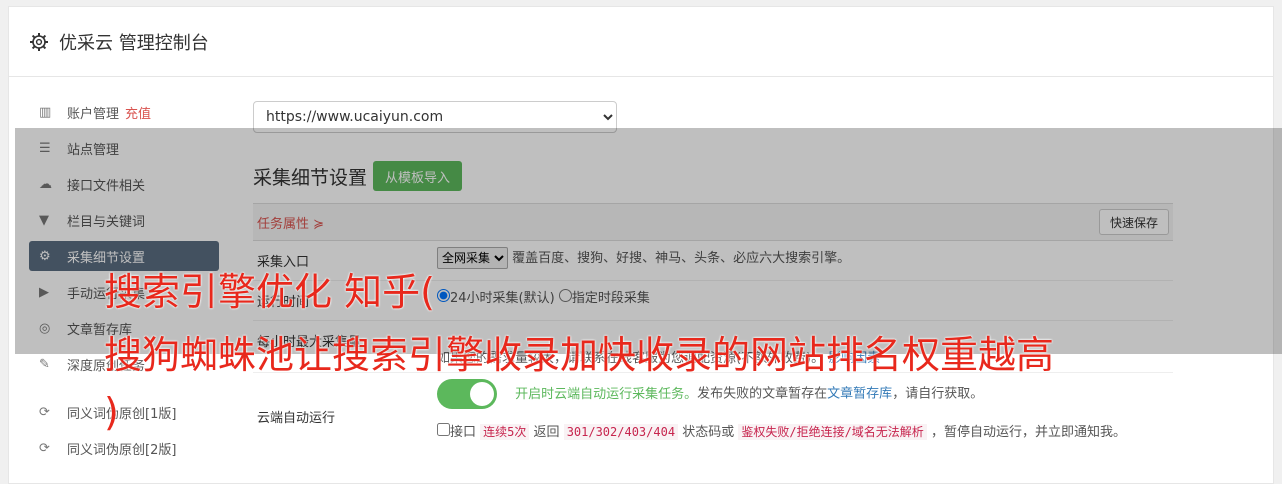  Describe the element at coordinates (134, 43) in the screenshot. I see `page-title: 优采云 管理控制台` at that location.